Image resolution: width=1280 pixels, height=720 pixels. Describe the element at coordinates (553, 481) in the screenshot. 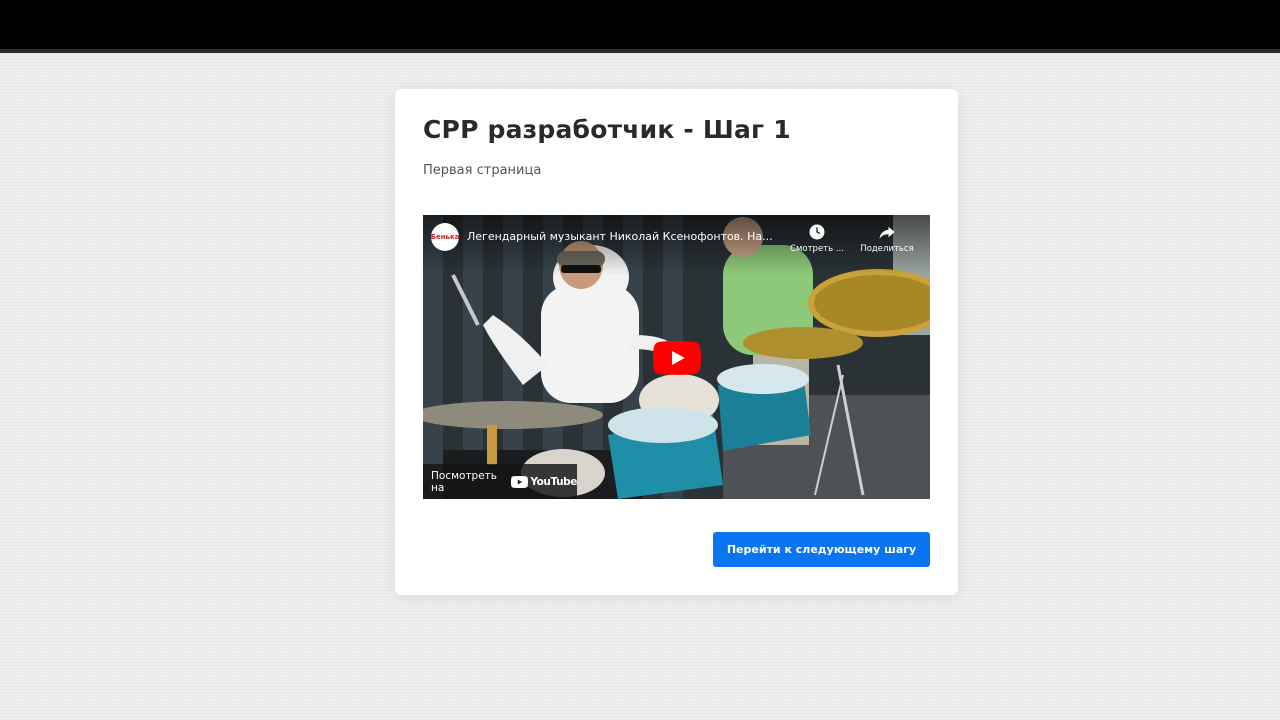

I see `youtube-logo-text: YouTube` at that location.